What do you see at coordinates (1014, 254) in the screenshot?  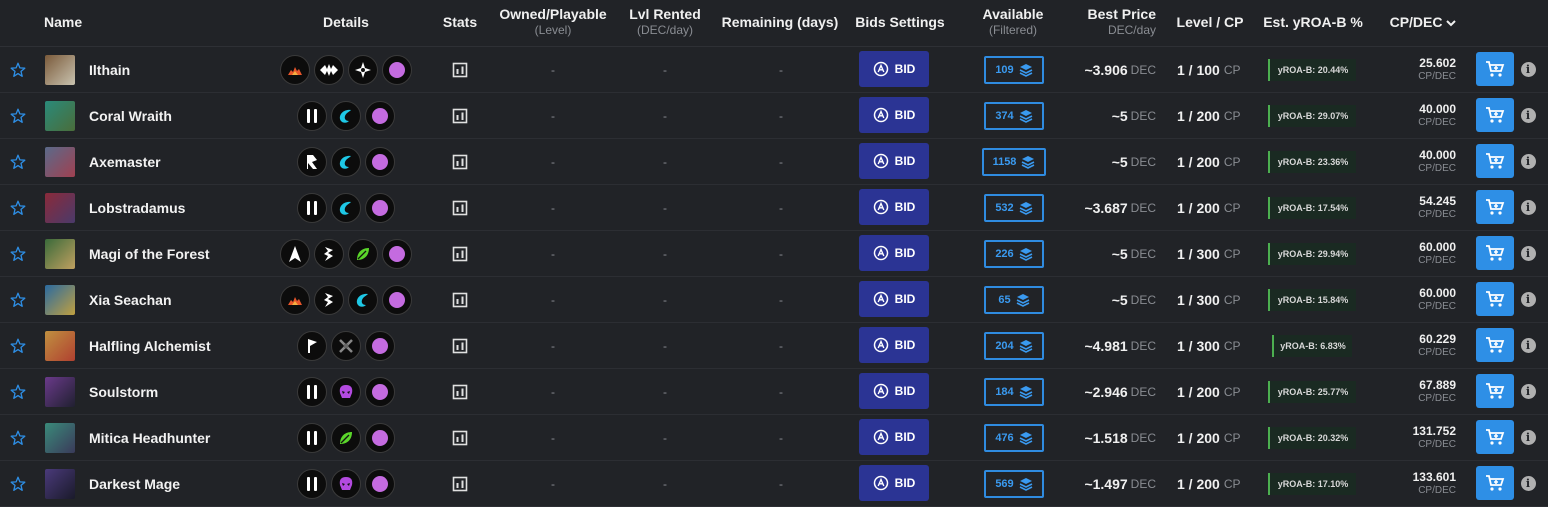 I see `available-button: 226` at bounding box center [1014, 254].